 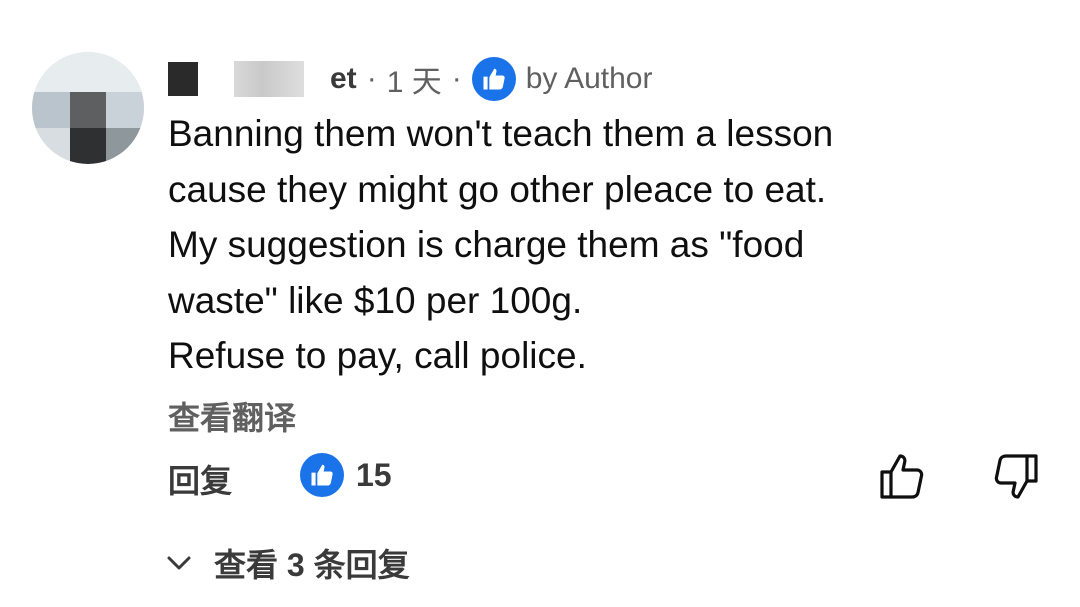 I want to click on author-name: et, so click(x=343, y=79).